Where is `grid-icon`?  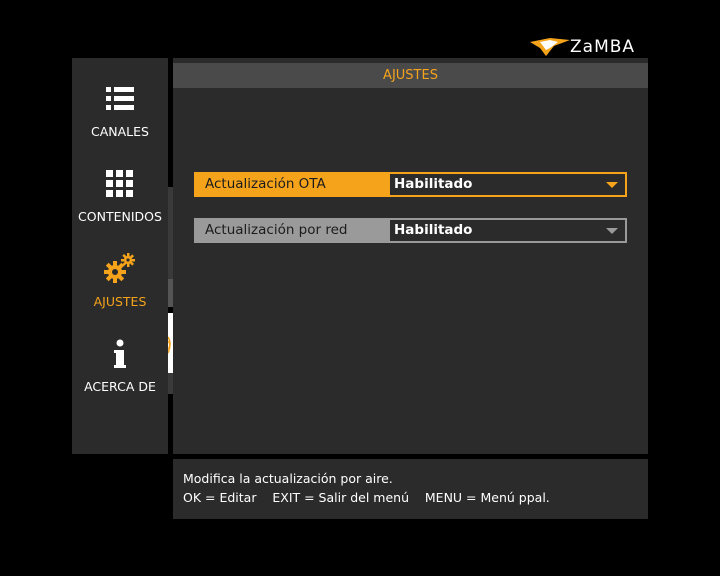
grid-icon is located at coordinates (120, 184).